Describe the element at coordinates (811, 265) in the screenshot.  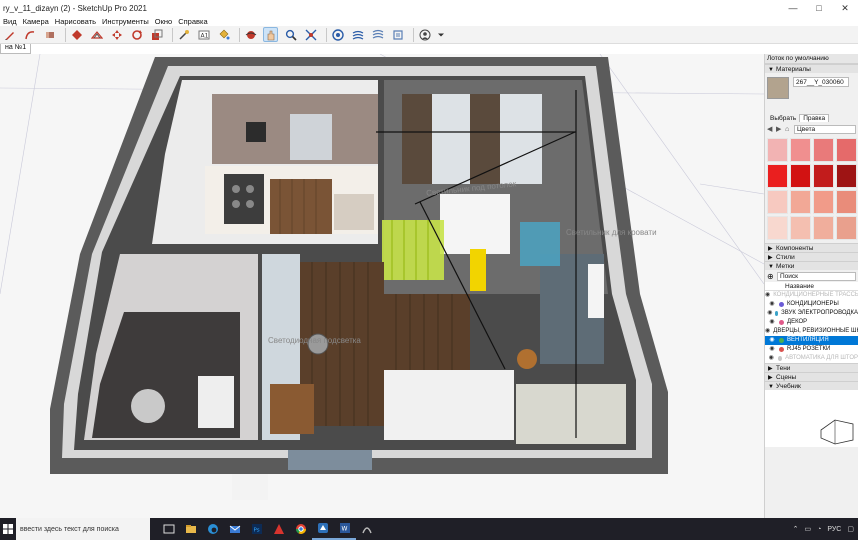
I see `panel-tags: ▼ Метки` at that location.